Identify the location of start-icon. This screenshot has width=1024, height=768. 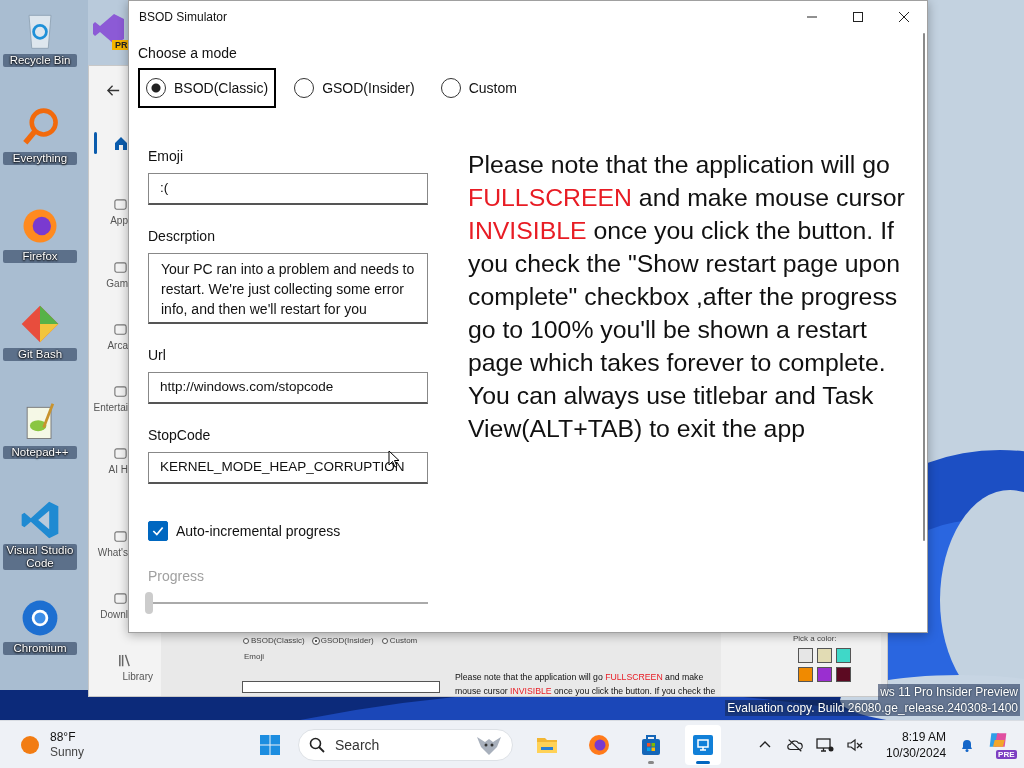
(270, 744).